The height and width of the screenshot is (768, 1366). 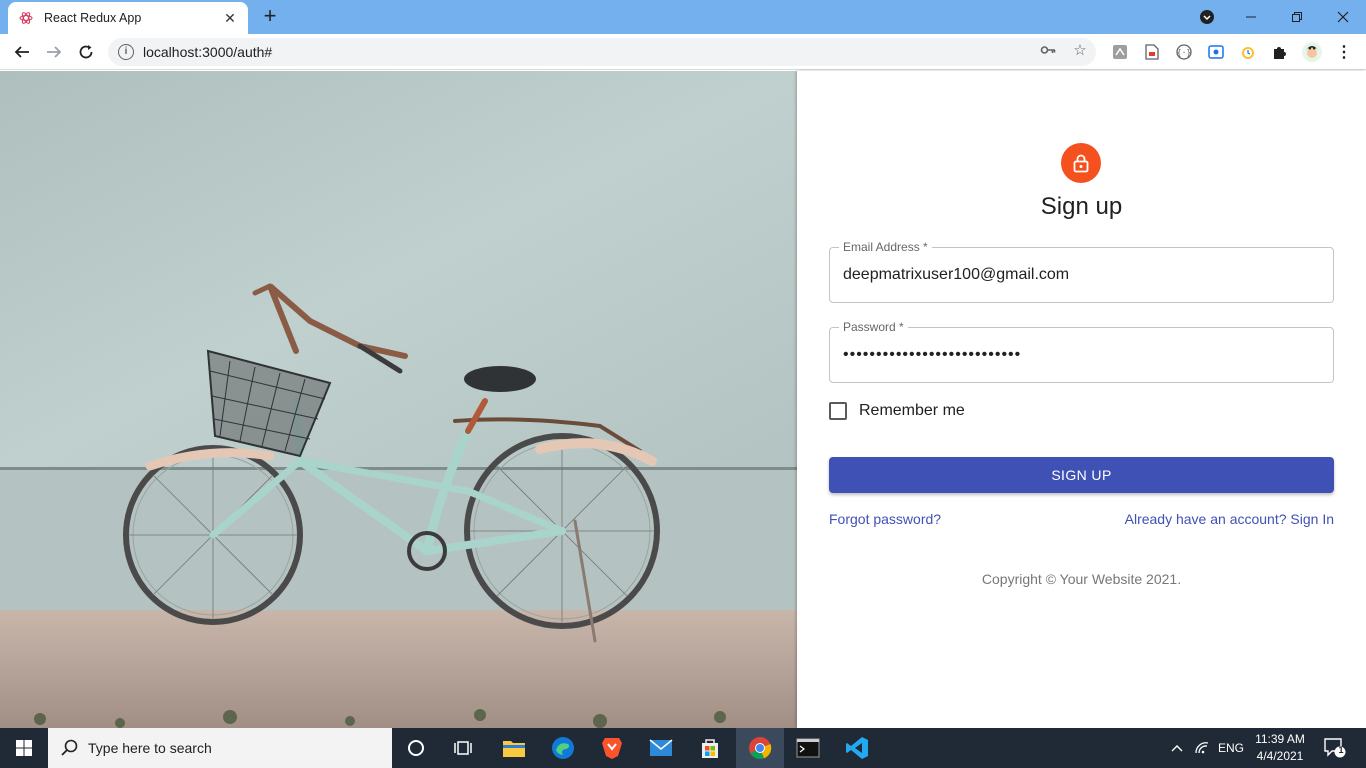 What do you see at coordinates (220, 748) in the screenshot?
I see `taskbar-search-box: Type here to search` at bounding box center [220, 748].